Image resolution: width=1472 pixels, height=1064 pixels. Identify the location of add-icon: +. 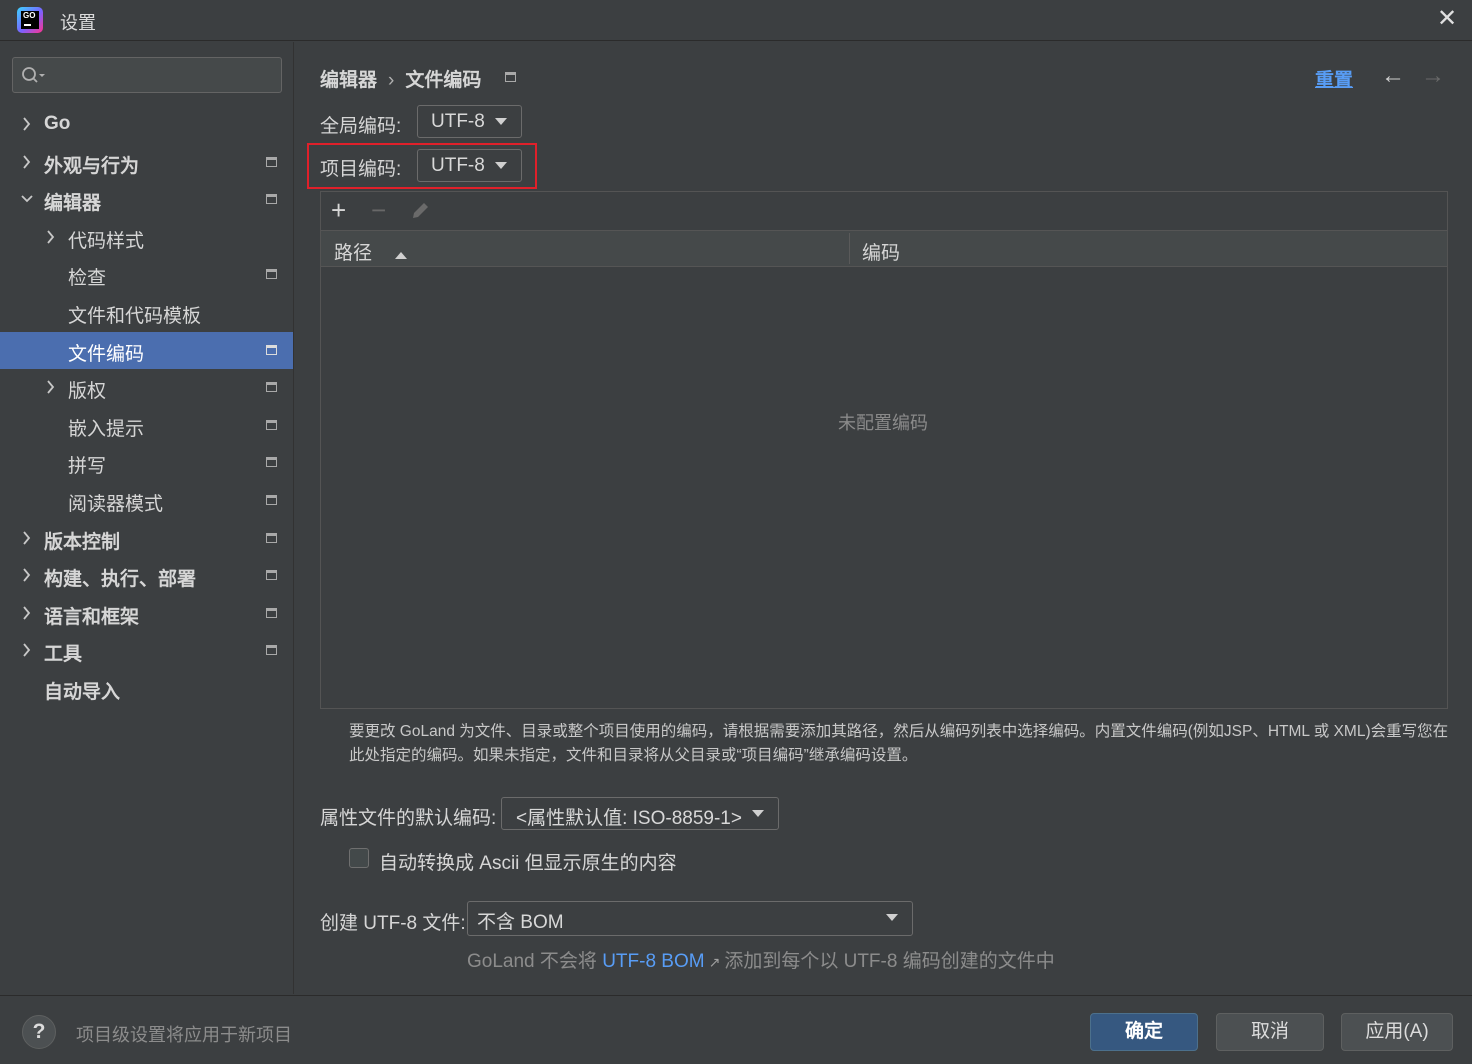
(338, 210).